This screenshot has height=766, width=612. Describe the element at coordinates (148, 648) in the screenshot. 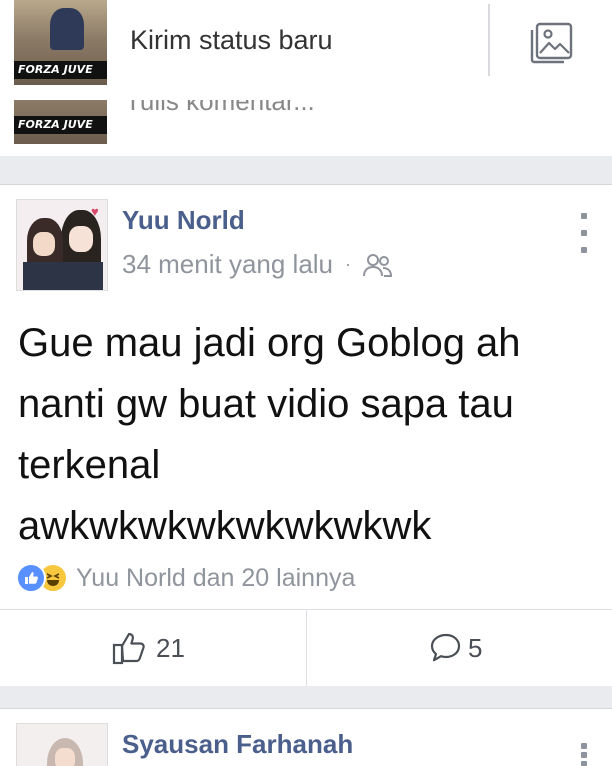

I see `like-button: 21` at that location.